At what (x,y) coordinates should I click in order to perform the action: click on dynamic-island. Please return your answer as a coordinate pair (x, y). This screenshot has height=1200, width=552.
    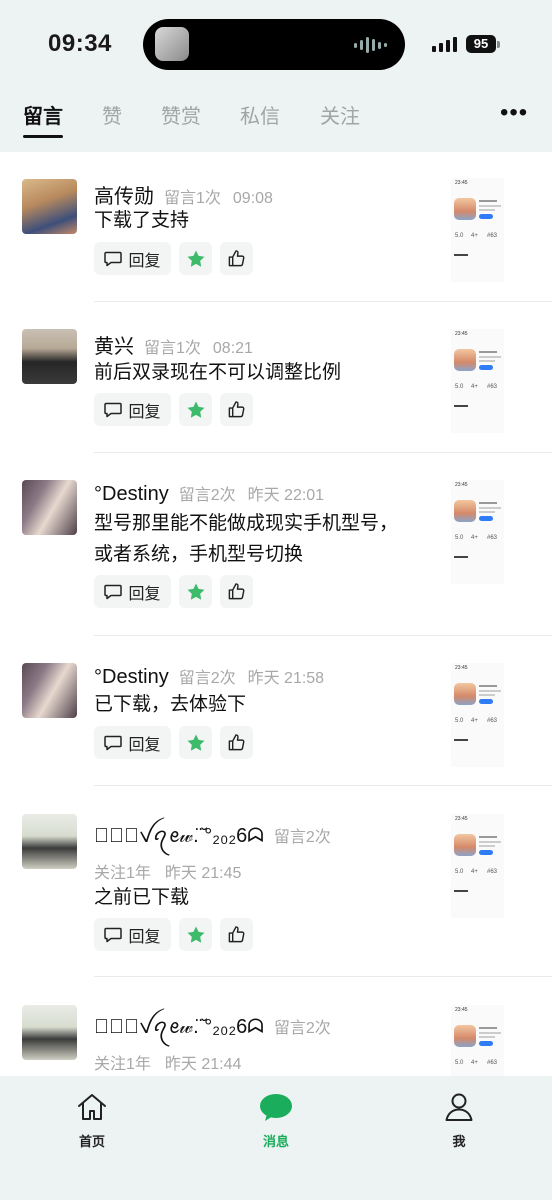
    Looking at the image, I should click on (274, 44).